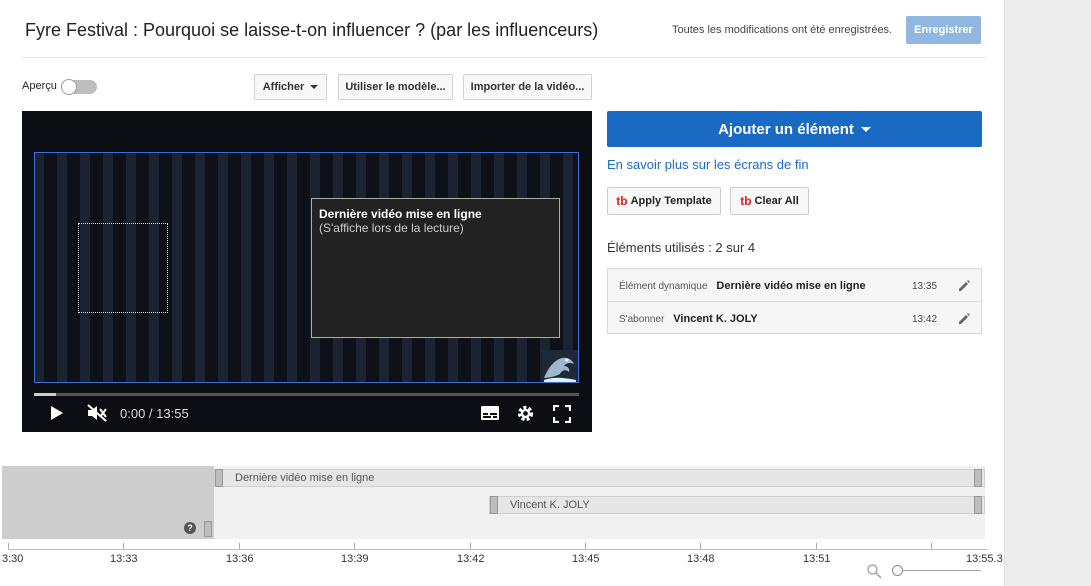 This screenshot has height=586, width=1091. What do you see at coordinates (925, 286) in the screenshot?
I see `element-time: 13:35` at bounding box center [925, 286].